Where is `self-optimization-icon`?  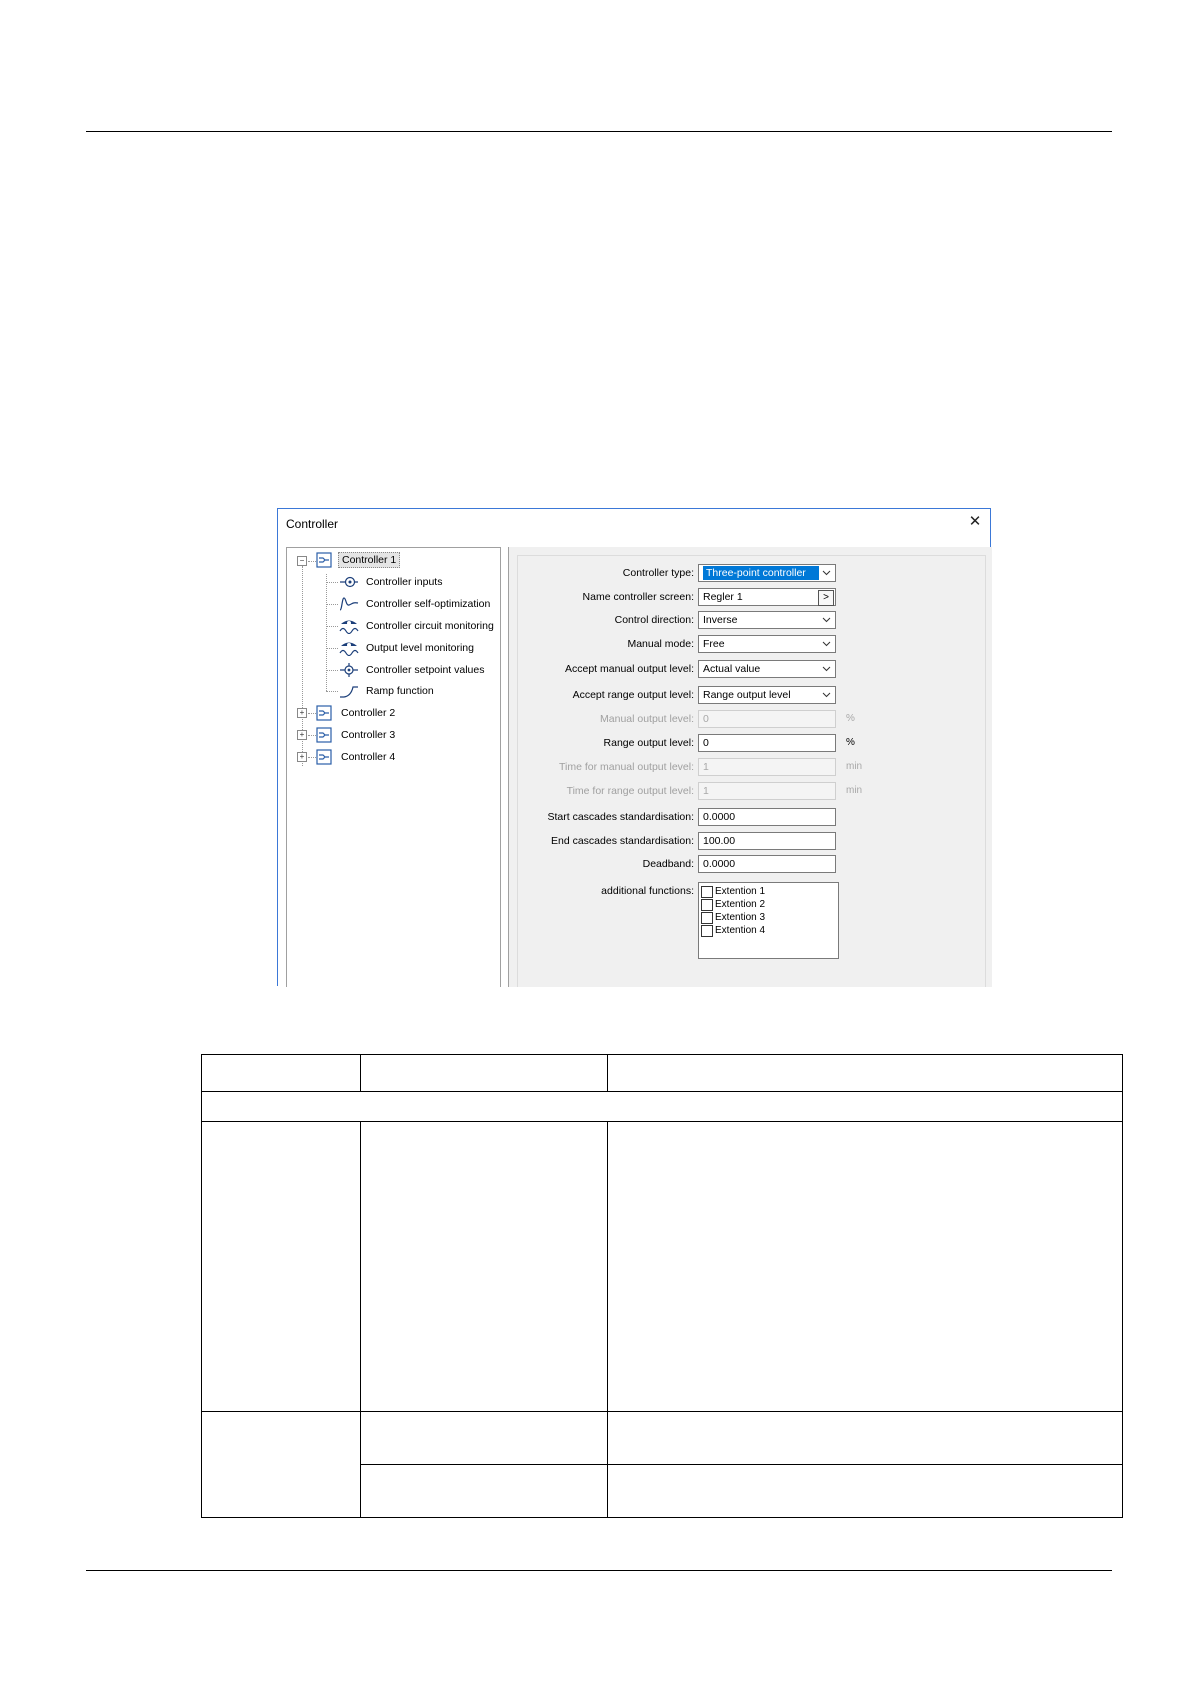 self-optimization-icon is located at coordinates (349, 604).